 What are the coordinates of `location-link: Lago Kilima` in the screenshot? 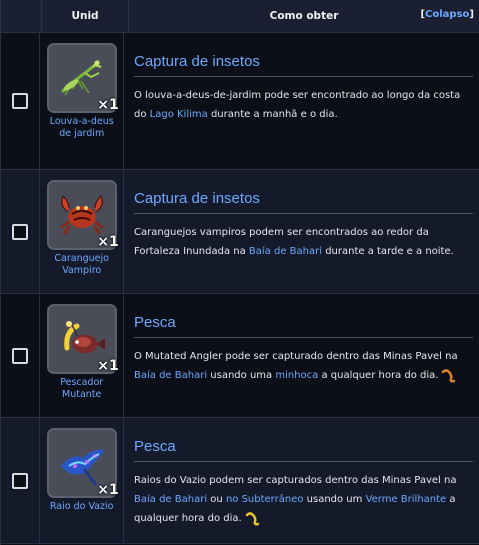 It's located at (179, 114).